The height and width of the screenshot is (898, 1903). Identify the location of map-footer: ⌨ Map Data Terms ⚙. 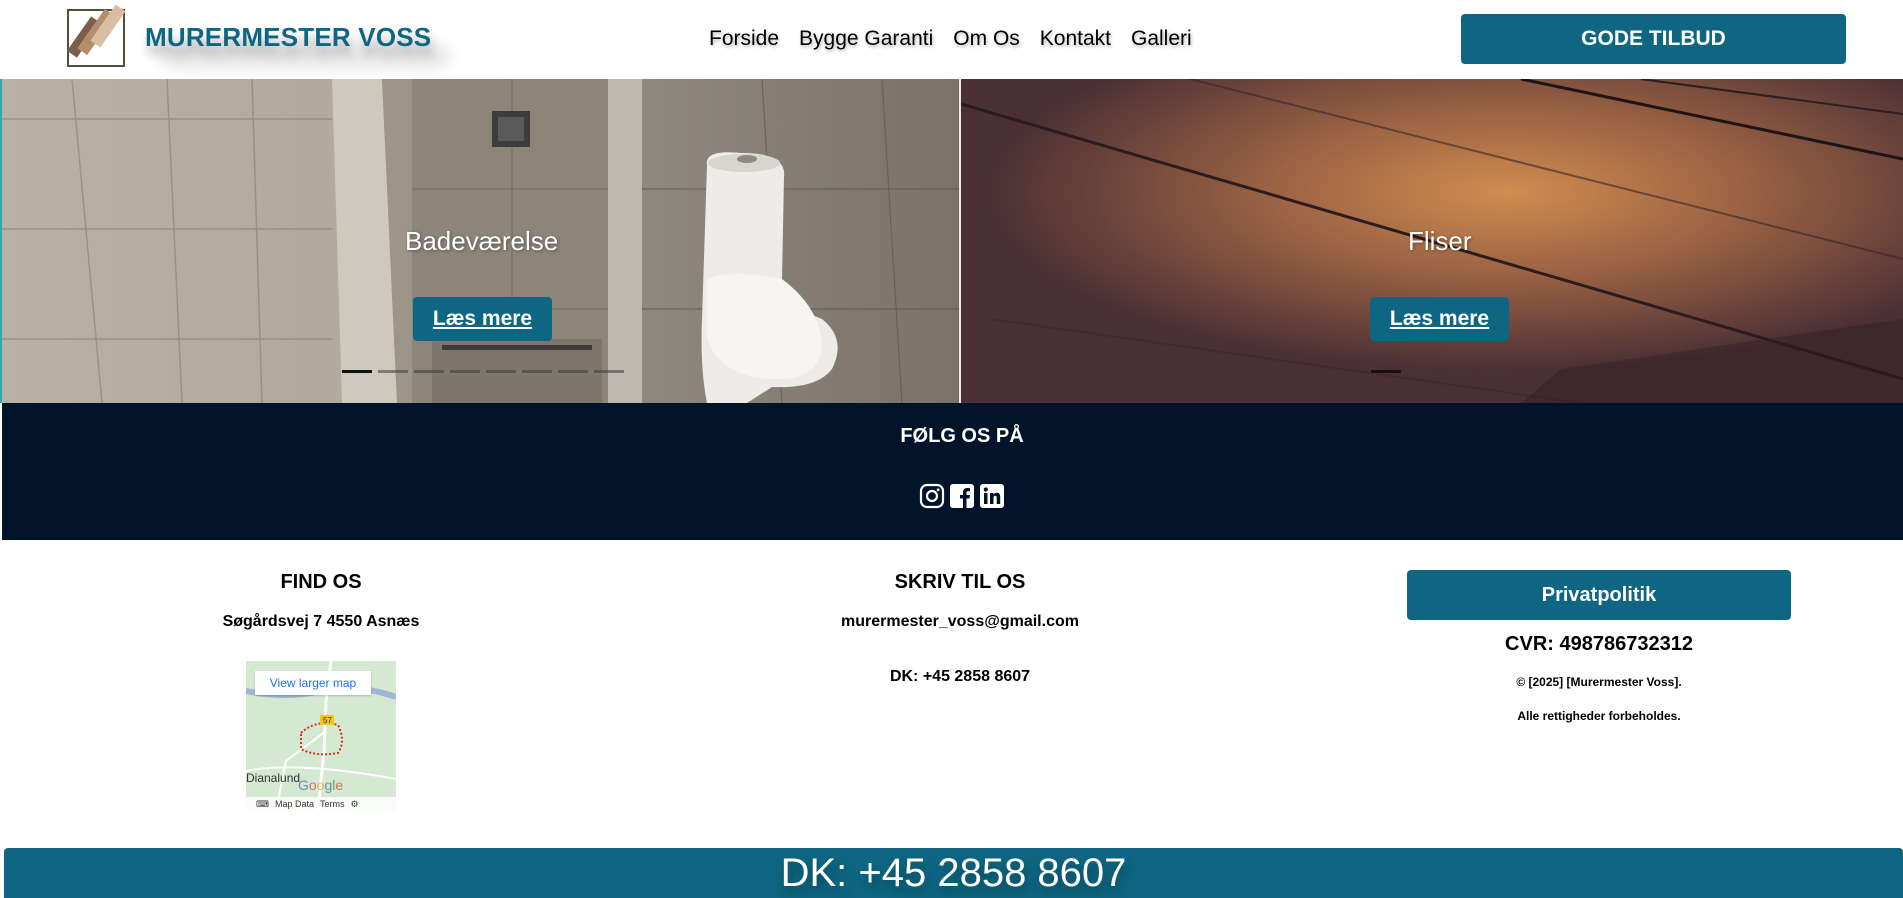
(321, 804).